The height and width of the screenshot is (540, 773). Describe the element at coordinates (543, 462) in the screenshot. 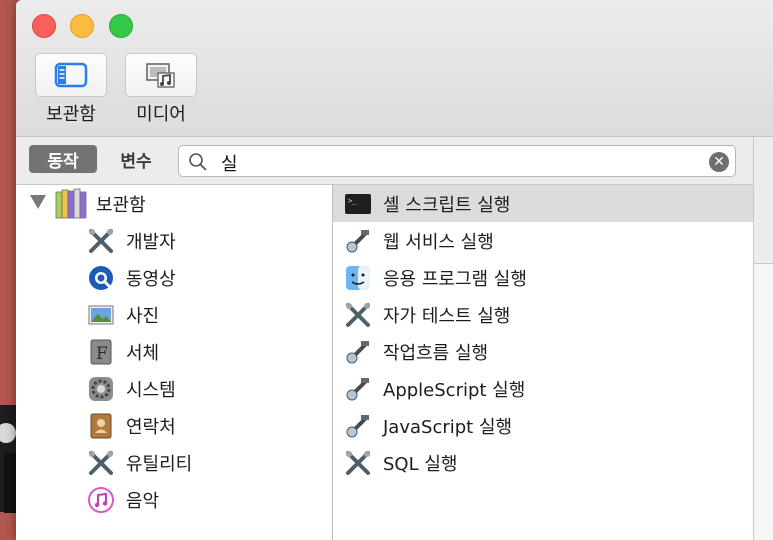

I see `action-item-run-sql: SQL 실행` at that location.